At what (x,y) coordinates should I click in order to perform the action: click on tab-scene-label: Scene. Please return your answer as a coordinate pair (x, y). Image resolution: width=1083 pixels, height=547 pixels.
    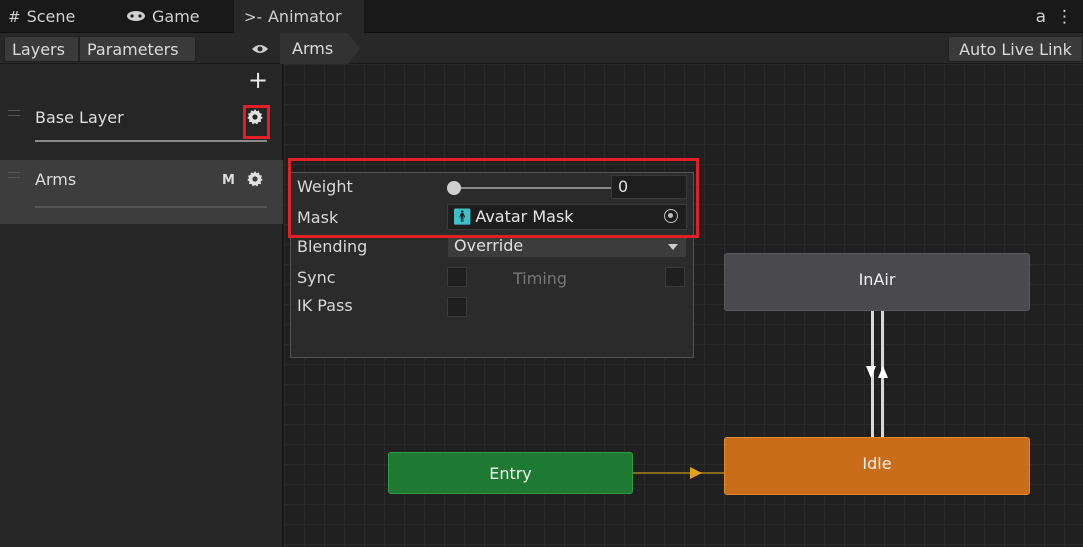
    Looking at the image, I should click on (51, 16).